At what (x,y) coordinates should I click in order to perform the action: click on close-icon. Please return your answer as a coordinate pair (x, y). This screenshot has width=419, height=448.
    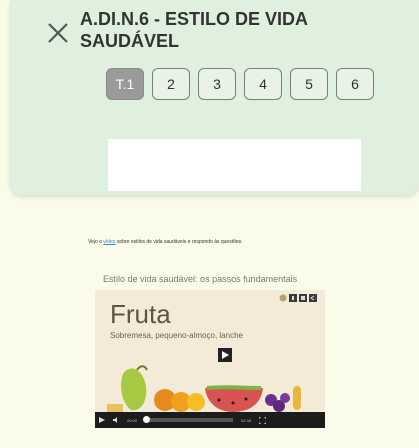
    Looking at the image, I should click on (58, 33).